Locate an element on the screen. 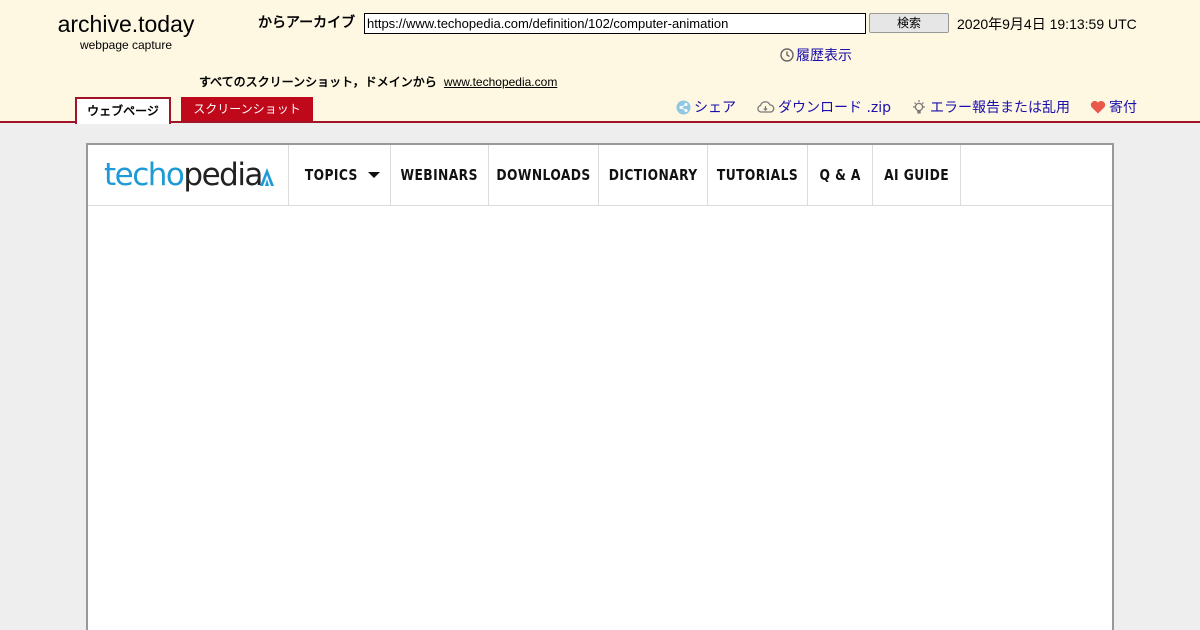 The height and width of the screenshot is (630, 1200). download-label: ダウンロード .zip is located at coordinates (835, 108).